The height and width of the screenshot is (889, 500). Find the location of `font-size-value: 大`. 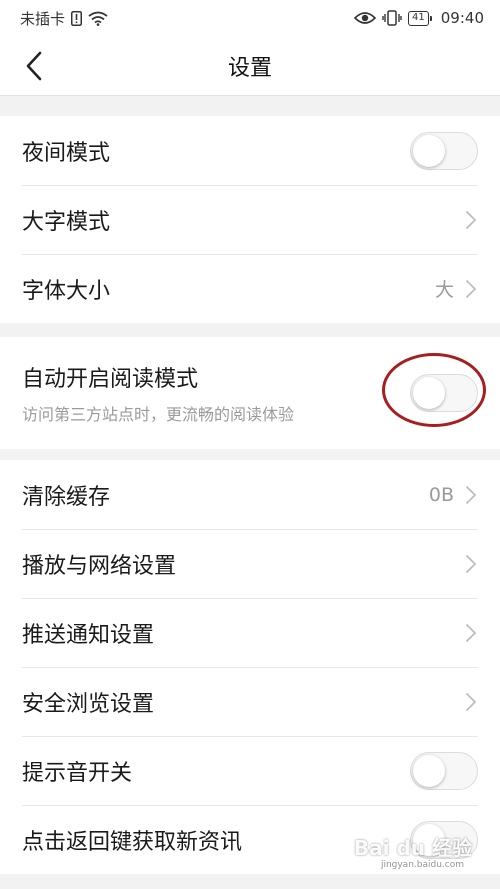

font-size-value: 大 is located at coordinates (444, 290).